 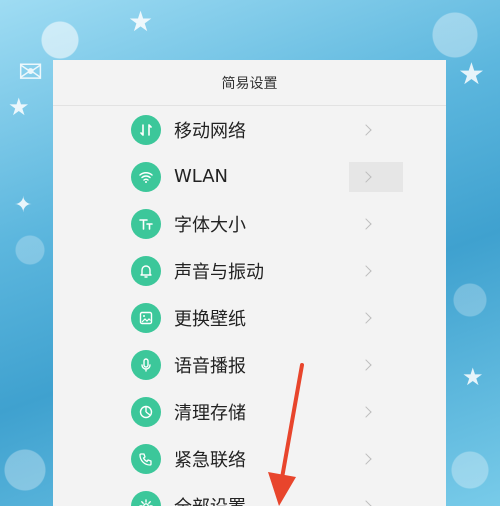 What do you see at coordinates (146, 364) in the screenshot?
I see `microphone-icon` at bounding box center [146, 364].